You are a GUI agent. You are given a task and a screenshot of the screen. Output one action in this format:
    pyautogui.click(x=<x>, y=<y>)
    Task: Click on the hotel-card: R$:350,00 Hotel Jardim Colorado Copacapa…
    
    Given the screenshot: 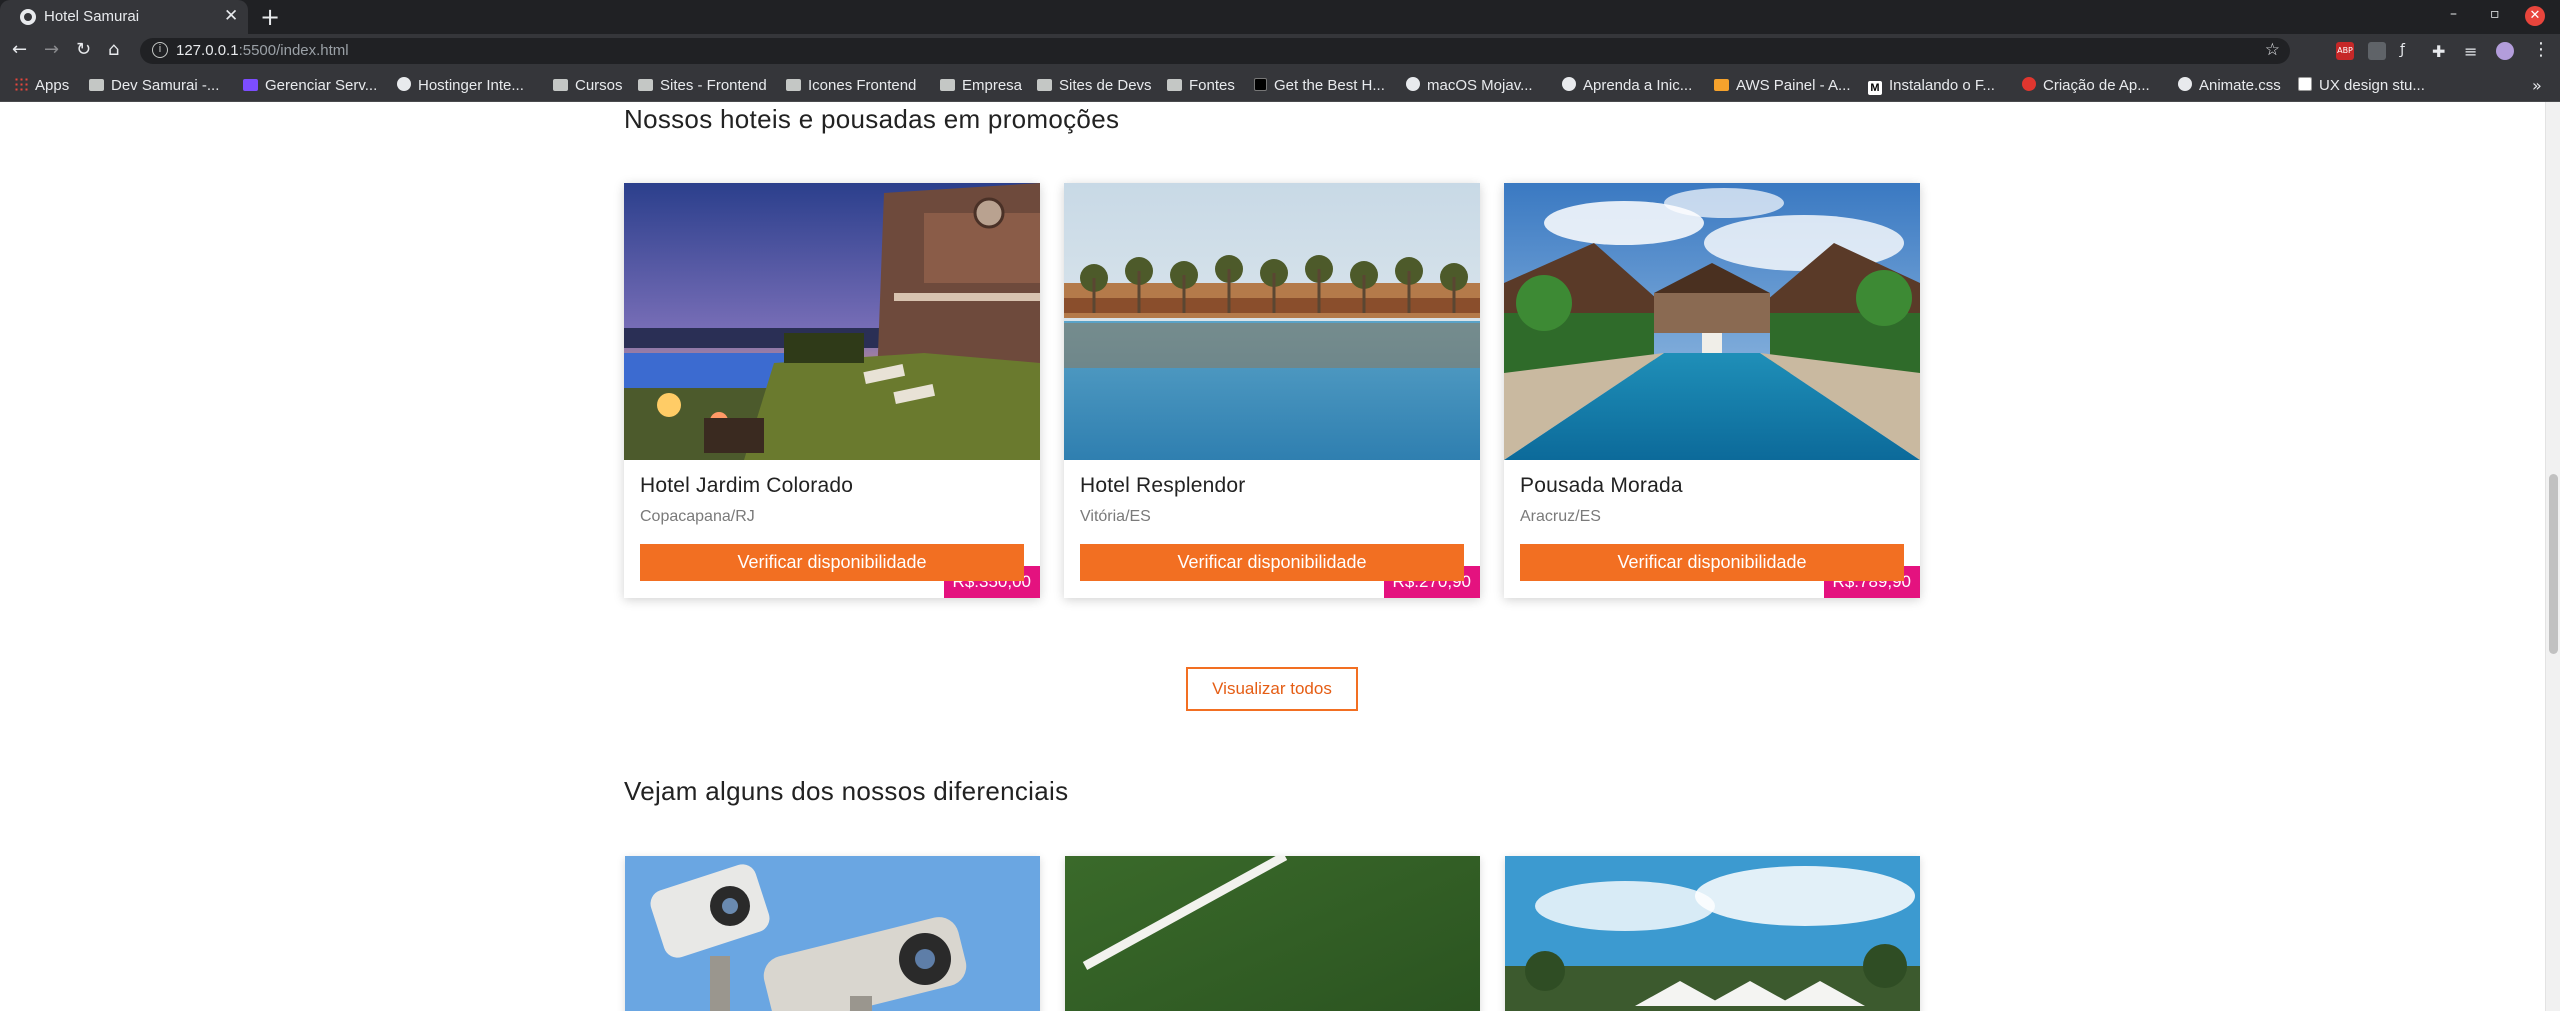 What is the action you would take?
    pyautogui.click(x=832, y=390)
    